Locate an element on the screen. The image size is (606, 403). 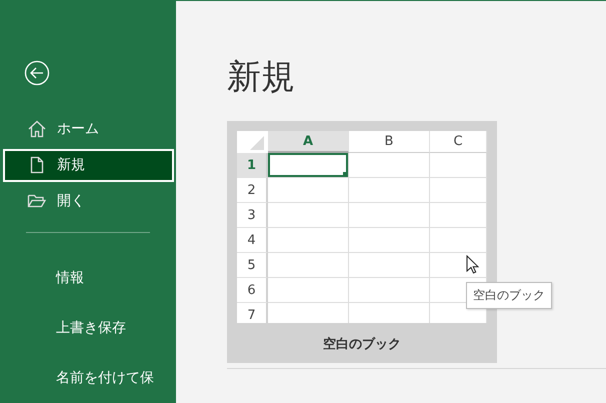
home-icon is located at coordinates (37, 129).